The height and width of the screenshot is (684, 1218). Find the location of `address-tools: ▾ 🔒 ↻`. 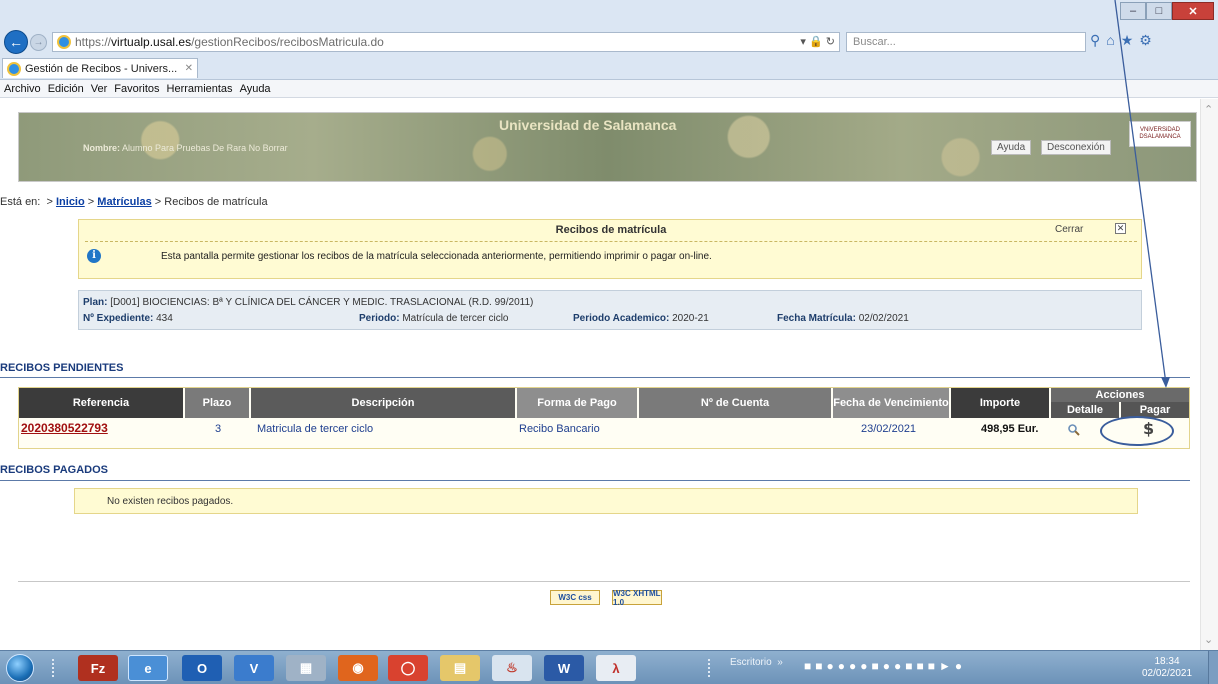

address-tools: ▾ 🔒 ↻ is located at coordinates (817, 41).